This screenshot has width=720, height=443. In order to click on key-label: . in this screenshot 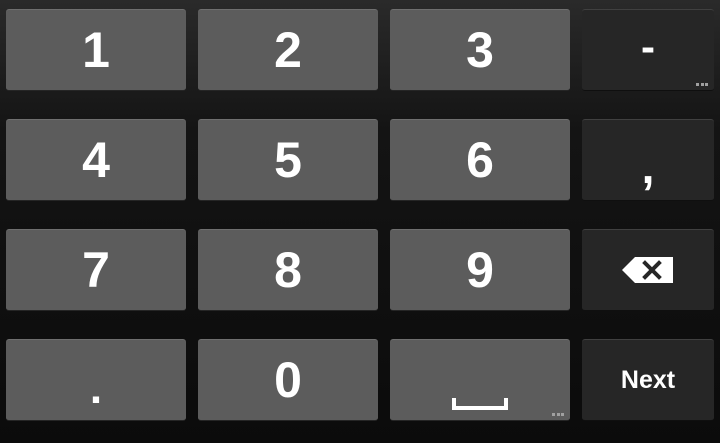, I will do `click(96, 388)`.